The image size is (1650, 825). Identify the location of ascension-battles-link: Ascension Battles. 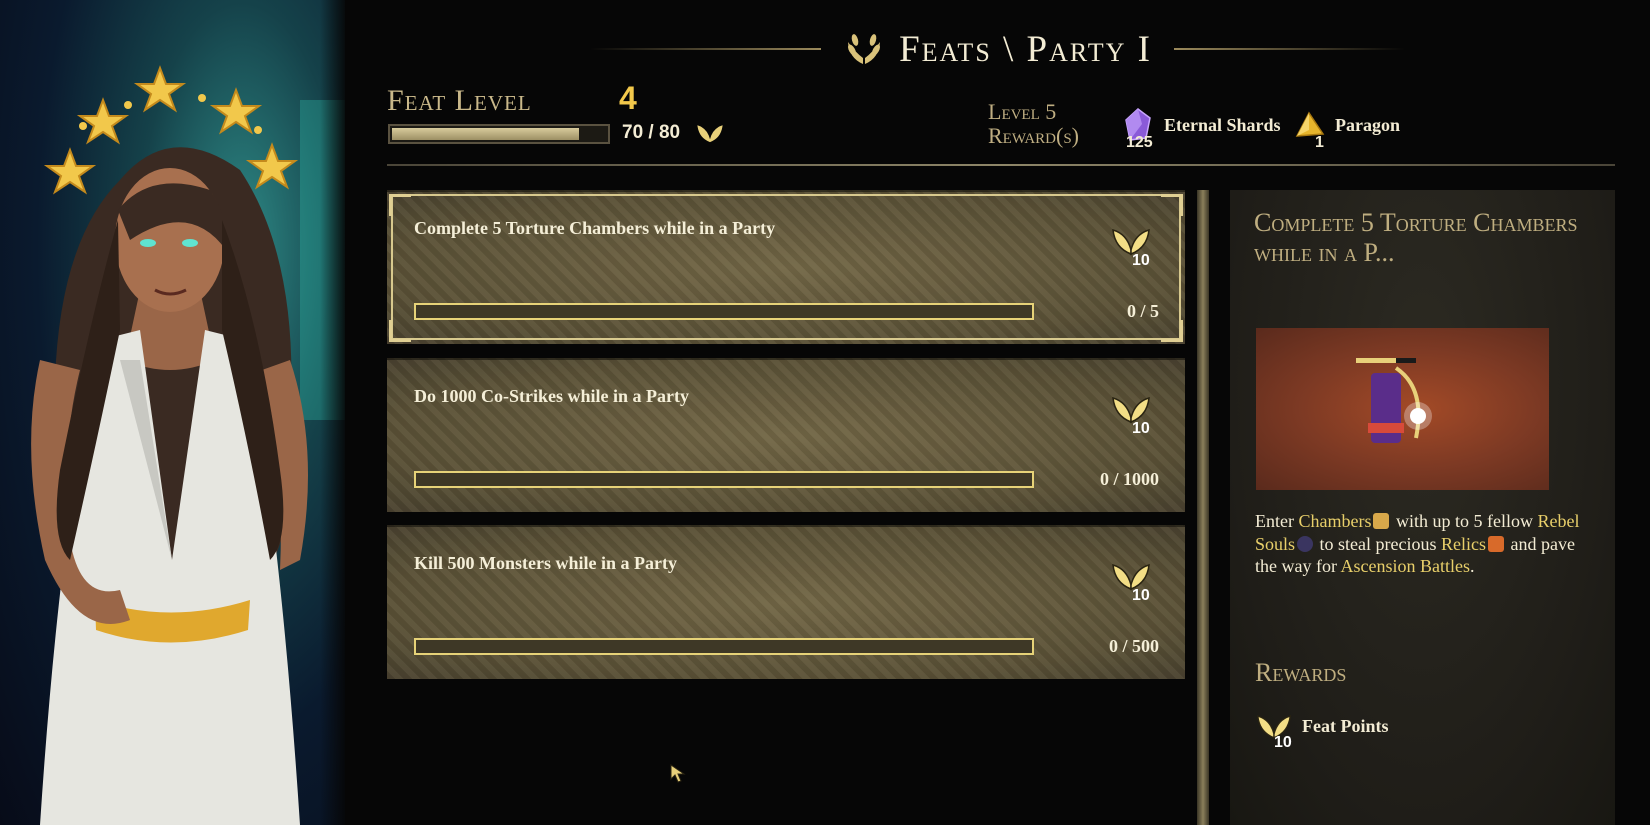
(1405, 566).